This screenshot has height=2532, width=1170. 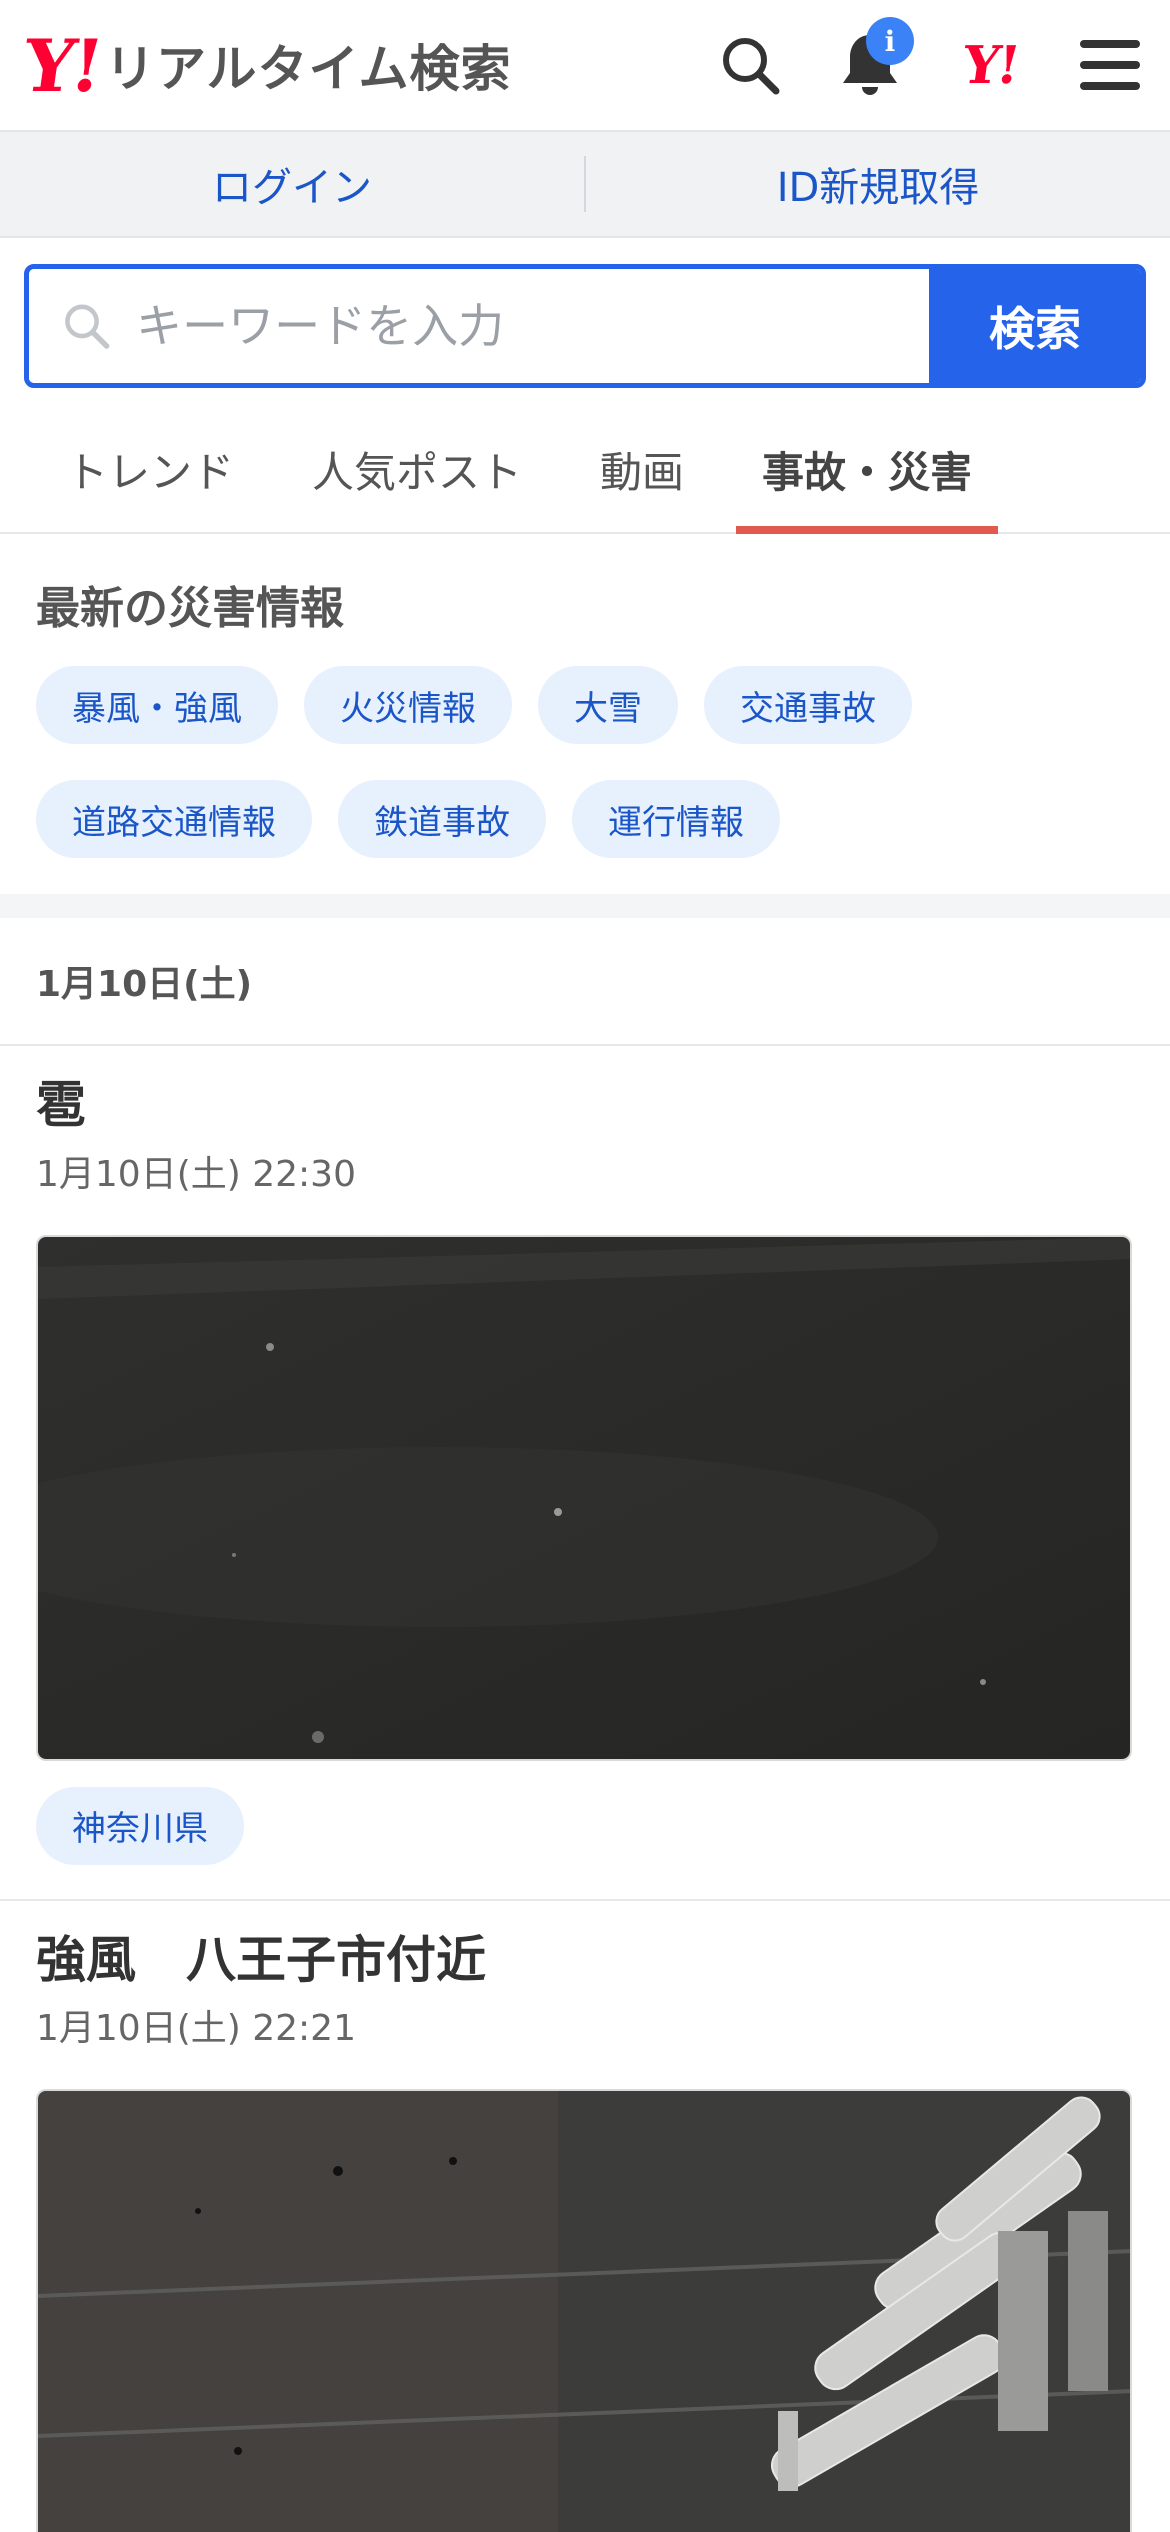 What do you see at coordinates (157, 705) in the screenshot?
I see `chip-storm-wind: 暴風・強風` at bounding box center [157, 705].